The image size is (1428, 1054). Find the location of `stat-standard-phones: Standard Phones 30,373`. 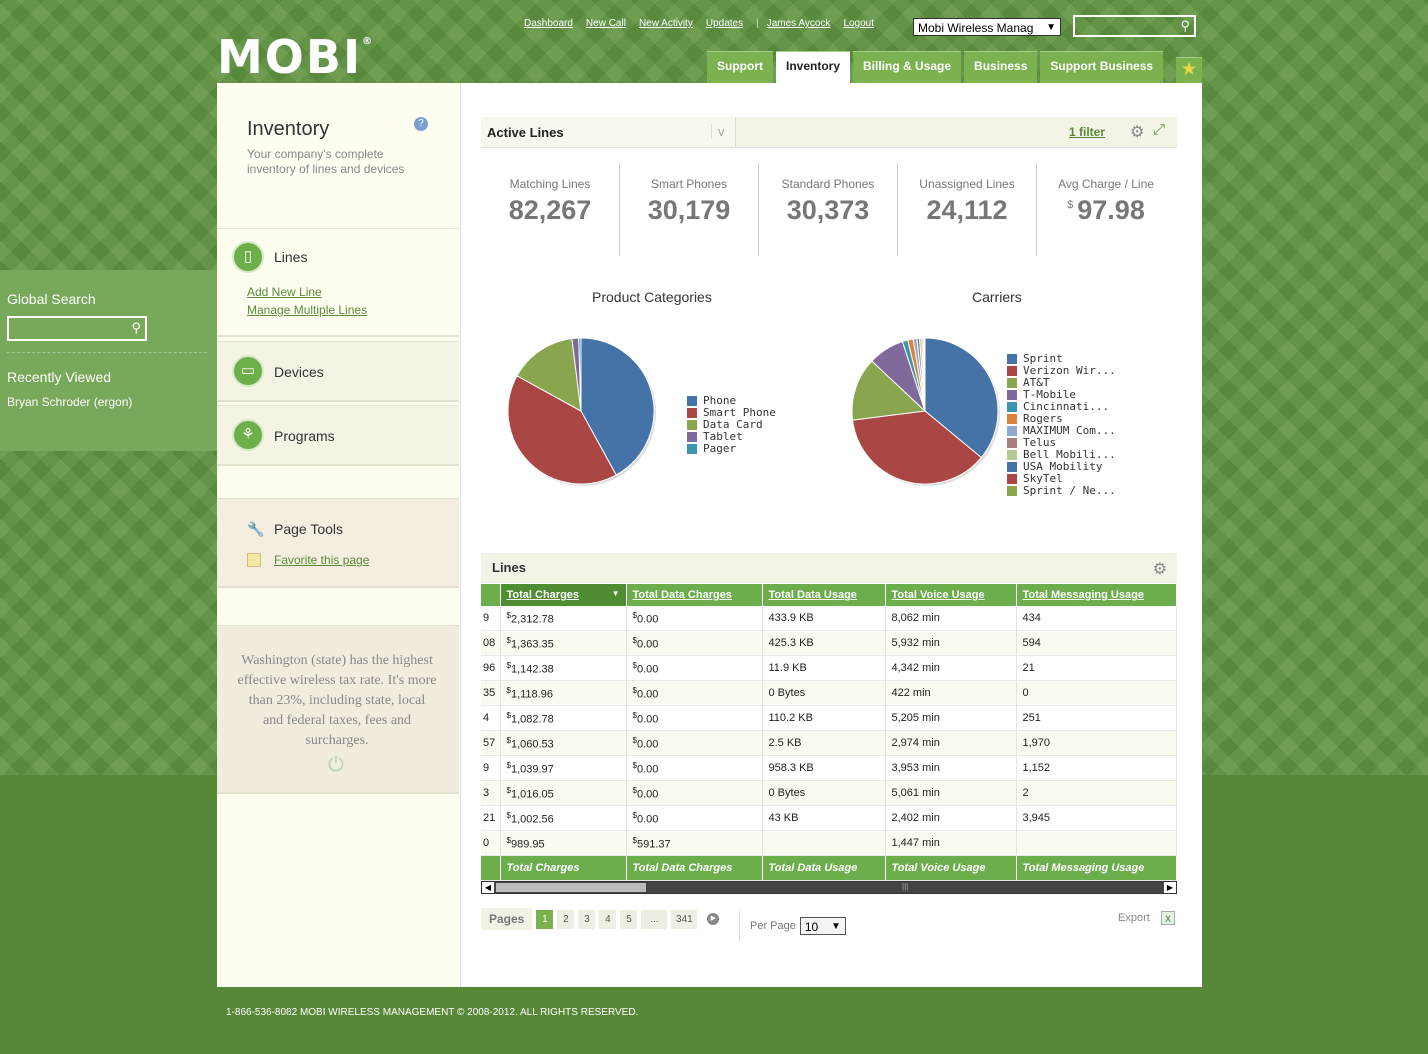

stat-standard-phones: Standard Phones 30,373 is located at coordinates (828, 209).